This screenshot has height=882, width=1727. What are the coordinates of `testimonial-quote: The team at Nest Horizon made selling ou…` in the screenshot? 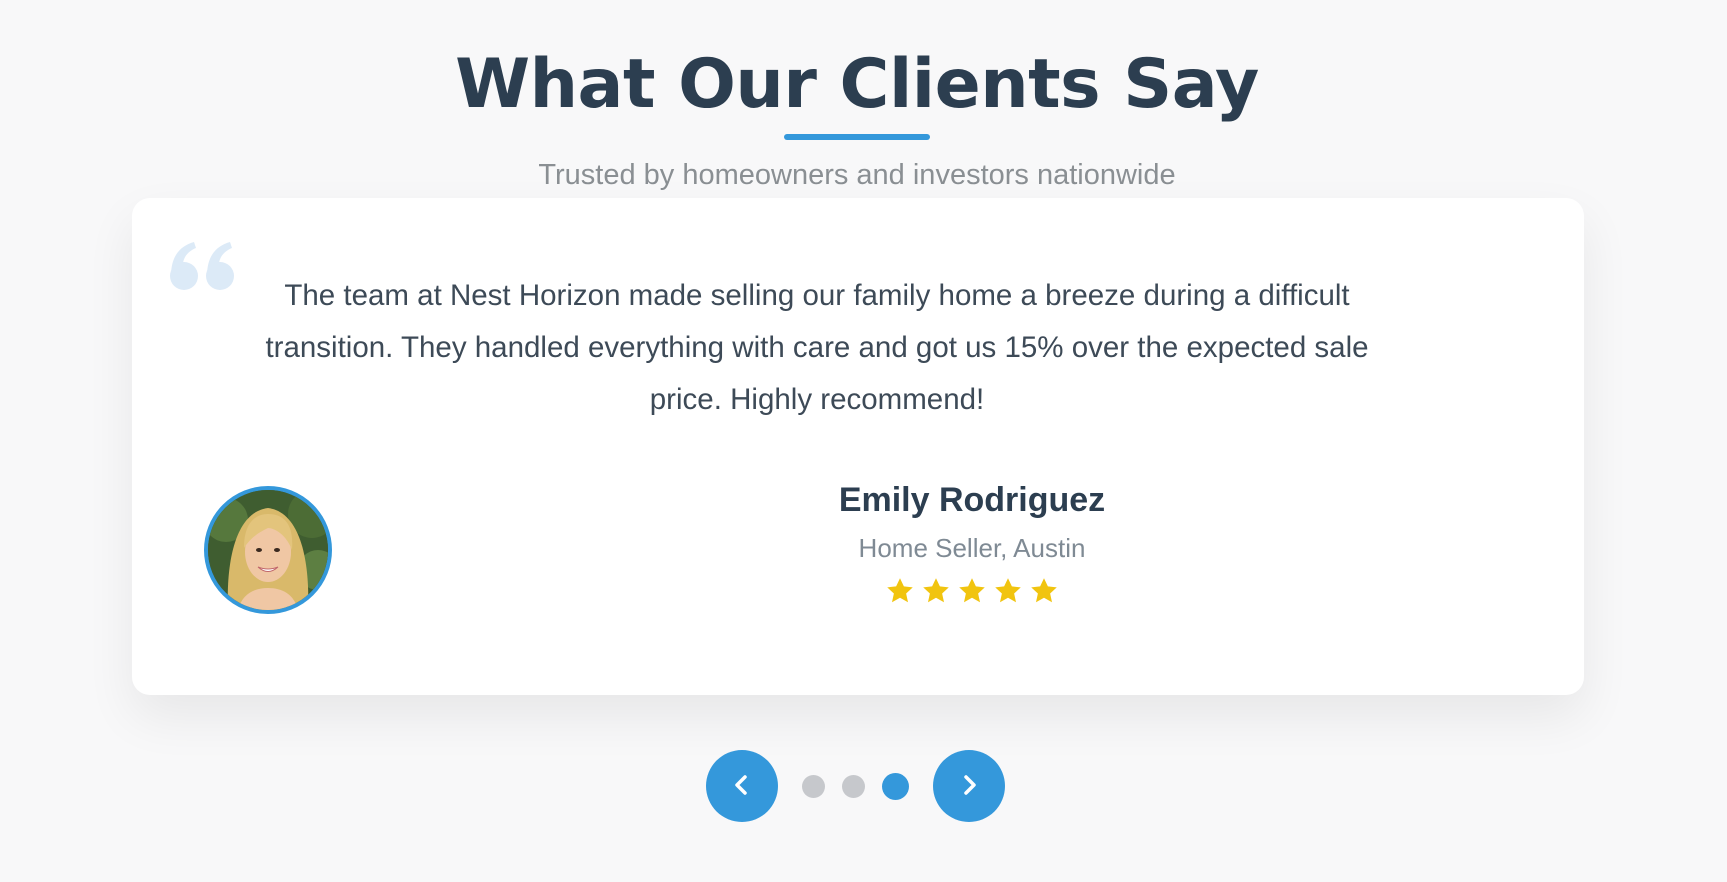 It's located at (817, 347).